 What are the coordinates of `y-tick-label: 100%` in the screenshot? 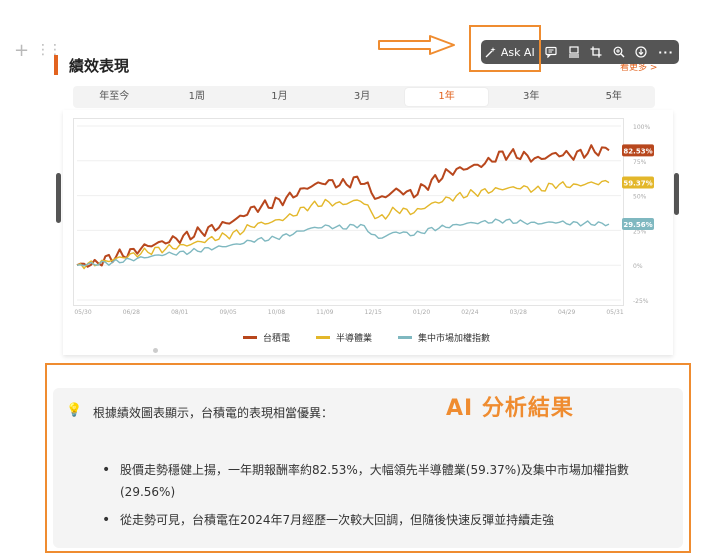 It's located at (641, 127).